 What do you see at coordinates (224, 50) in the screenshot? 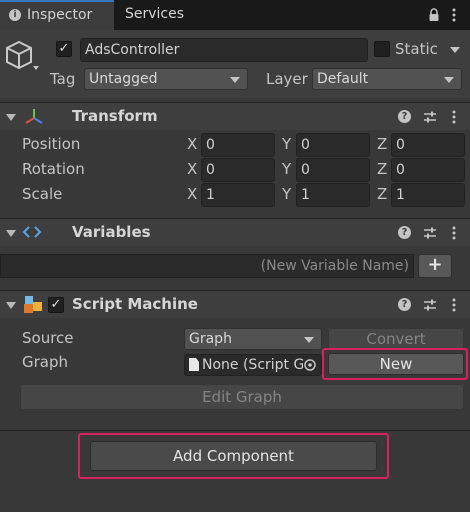
I see `object-name-field: AdsController` at bounding box center [224, 50].